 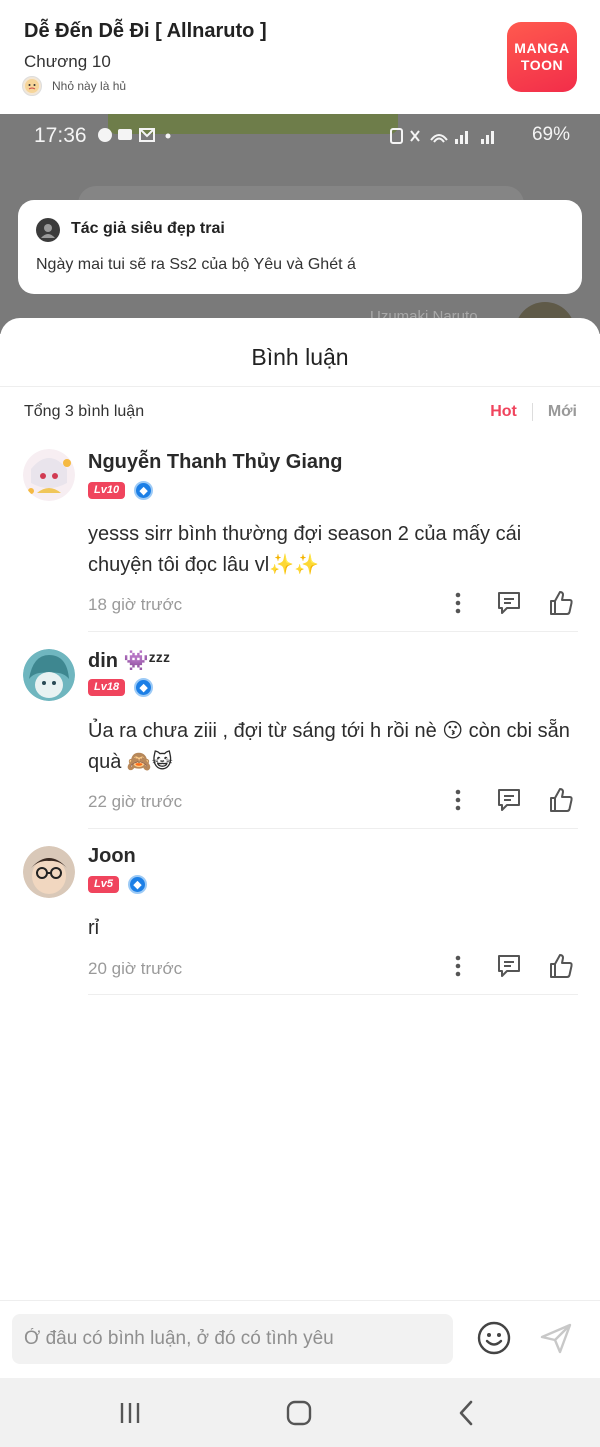 I want to click on mangatoon-logo: MANGA TOON, so click(x=542, y=57).